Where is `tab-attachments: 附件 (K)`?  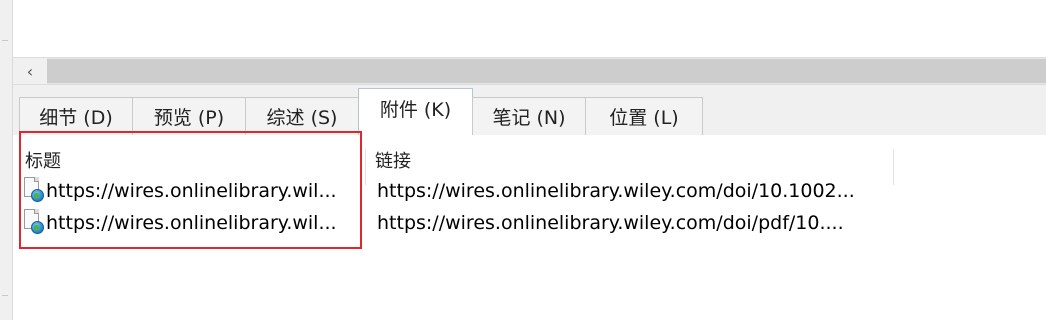
tab-attachments: 附件 (K) is located at coordinates (415, 112).